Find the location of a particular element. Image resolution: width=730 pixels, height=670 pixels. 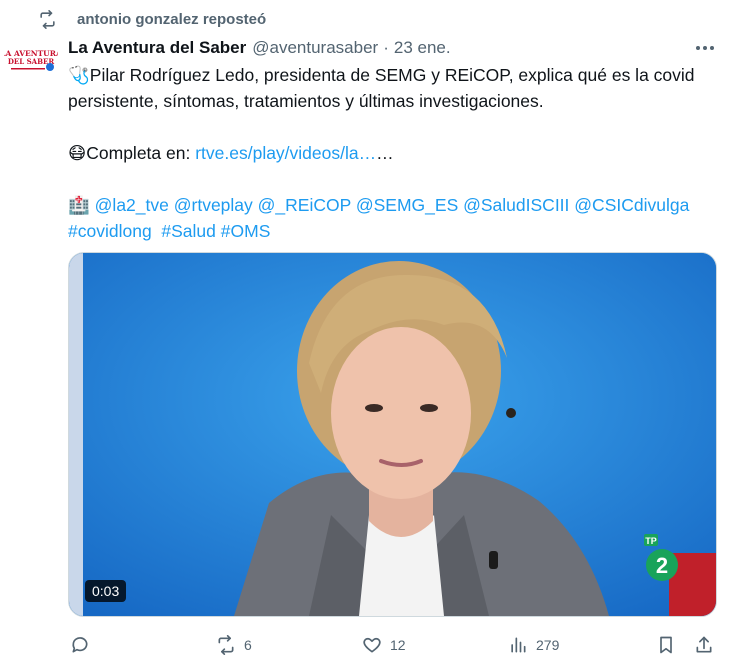

bookmark-button is located at coordinates (666, 645).